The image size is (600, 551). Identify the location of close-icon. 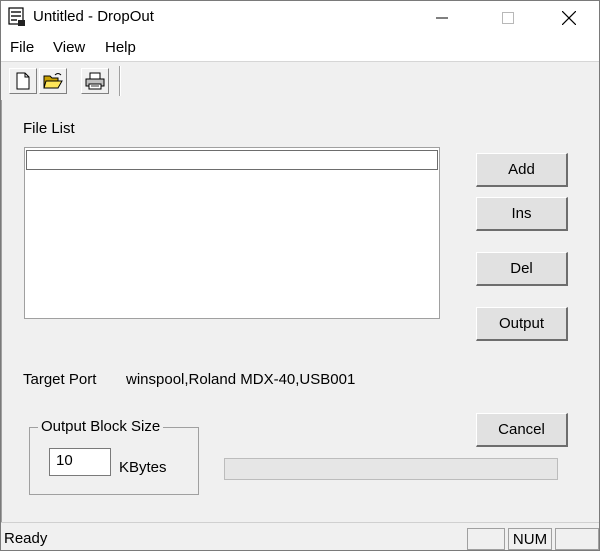
(569, 17).